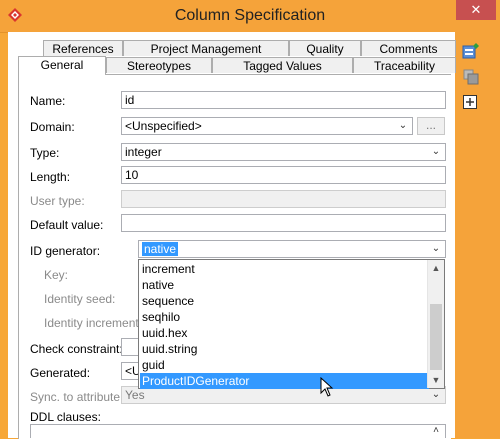  Describe the element at coordinates (284, 365) in the screenshot. I see `dropdown-option-guid: guid` at that location.